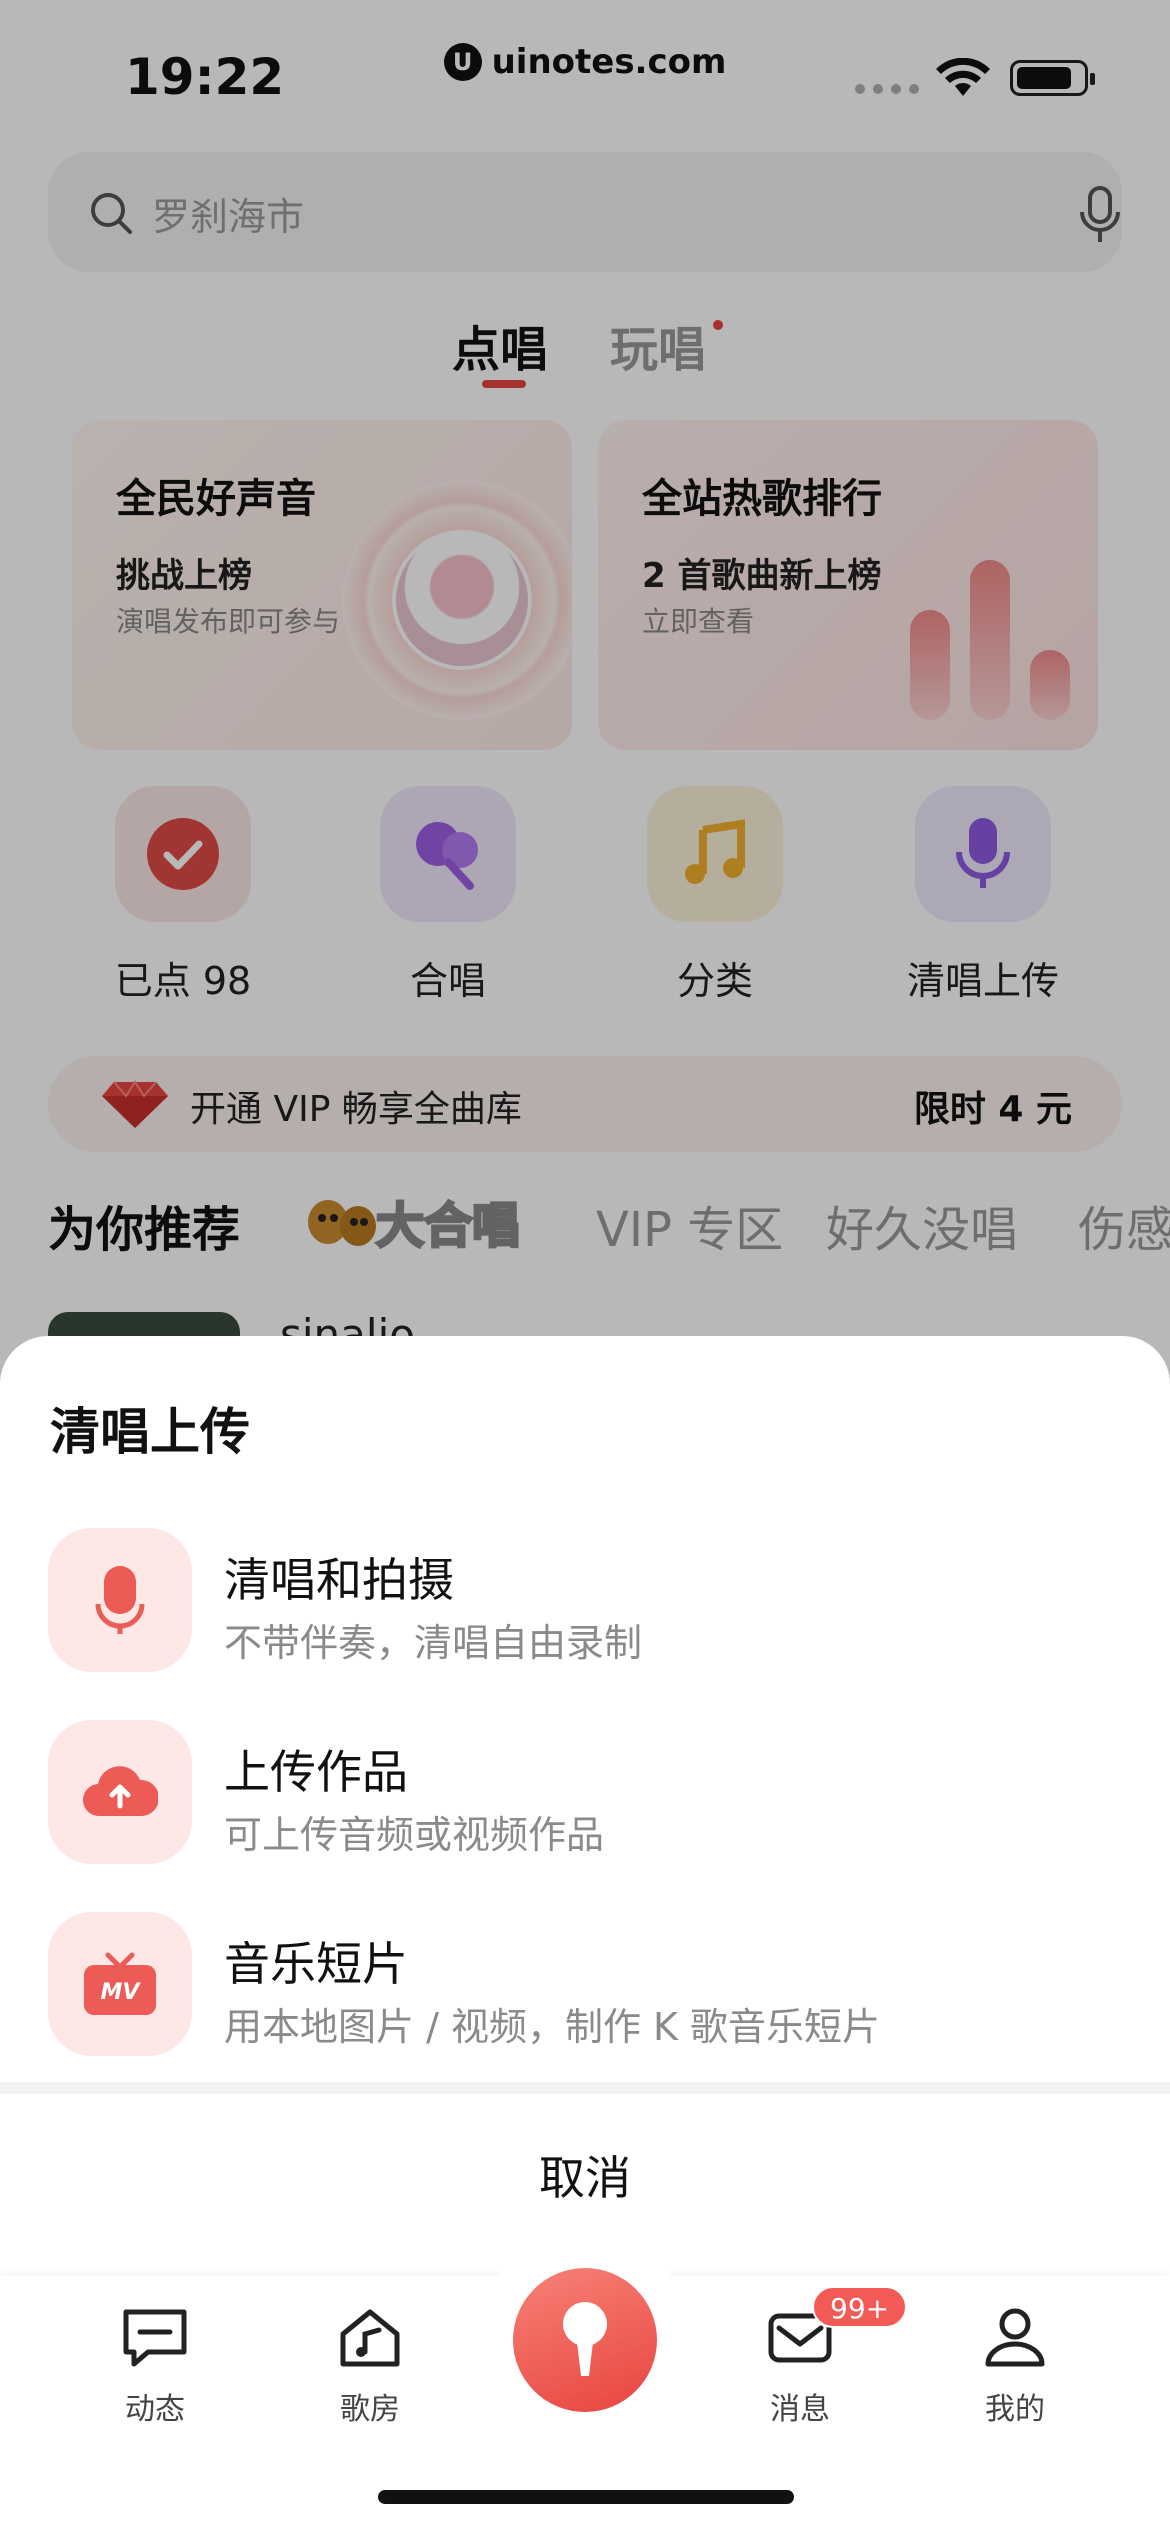 The width and height of the screenshot is (1170, 2532). I want to click on tab-label: 我的, so click(1015, 2409).